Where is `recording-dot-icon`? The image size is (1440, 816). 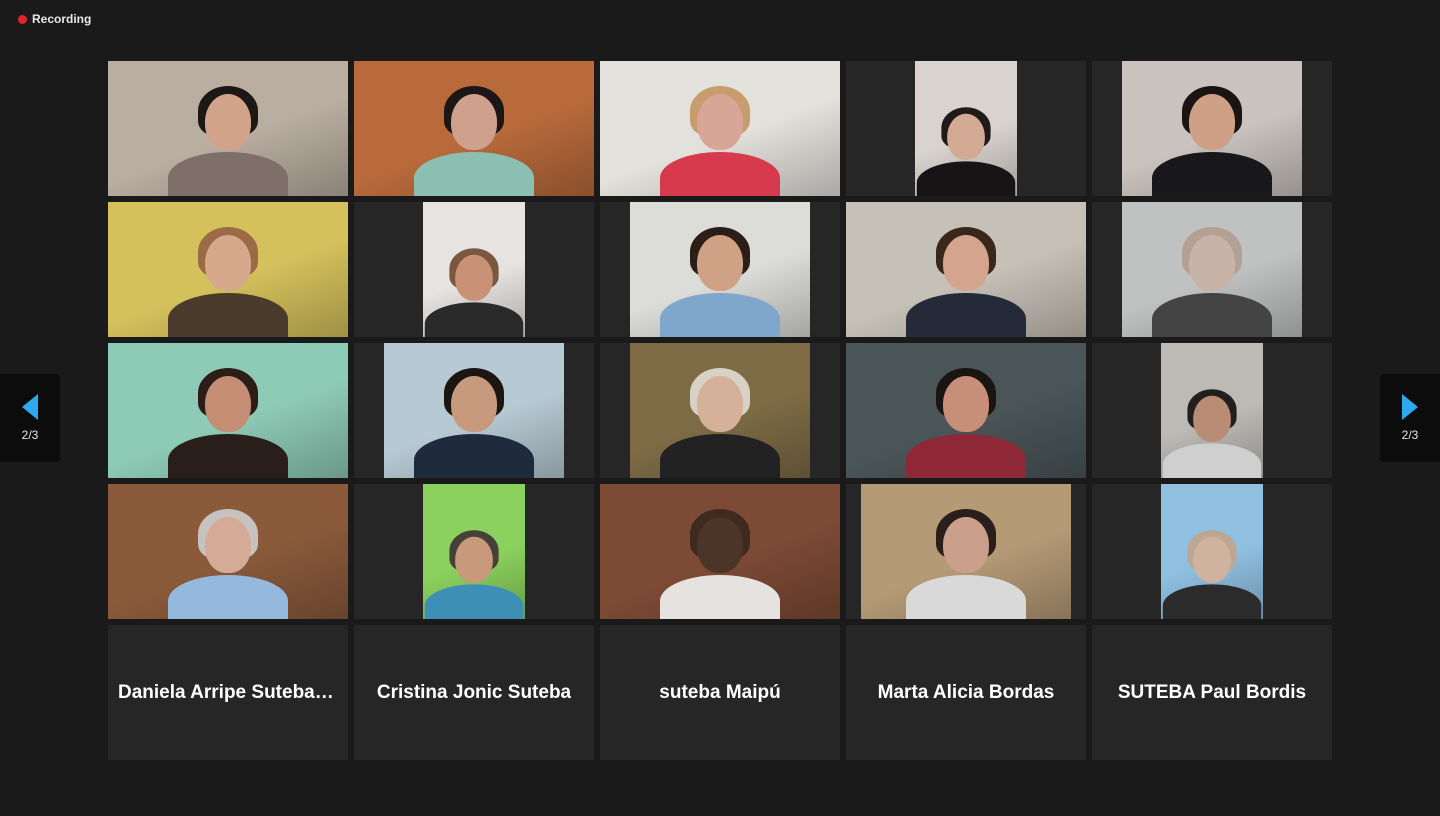 recording-dot-icon is located at coordinates (22, 19).